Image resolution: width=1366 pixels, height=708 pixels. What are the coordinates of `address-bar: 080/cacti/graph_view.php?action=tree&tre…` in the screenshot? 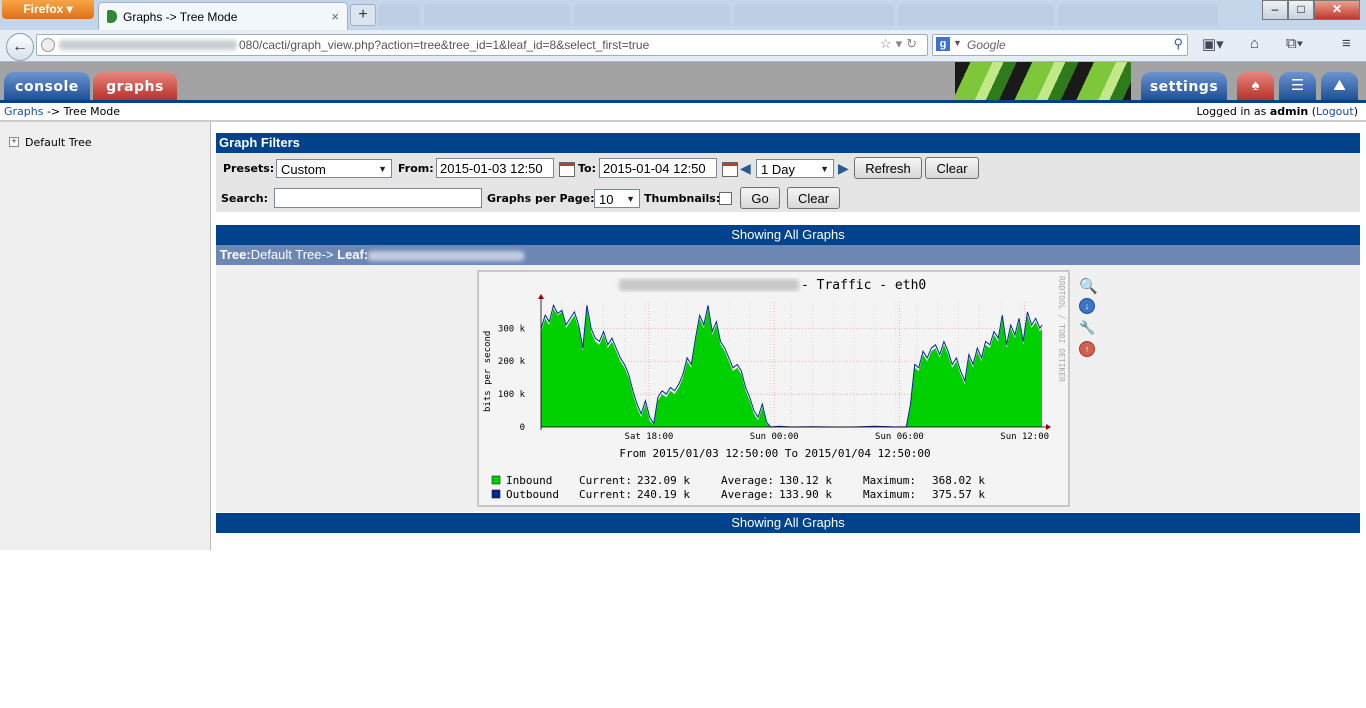 It's located at (482, 45).